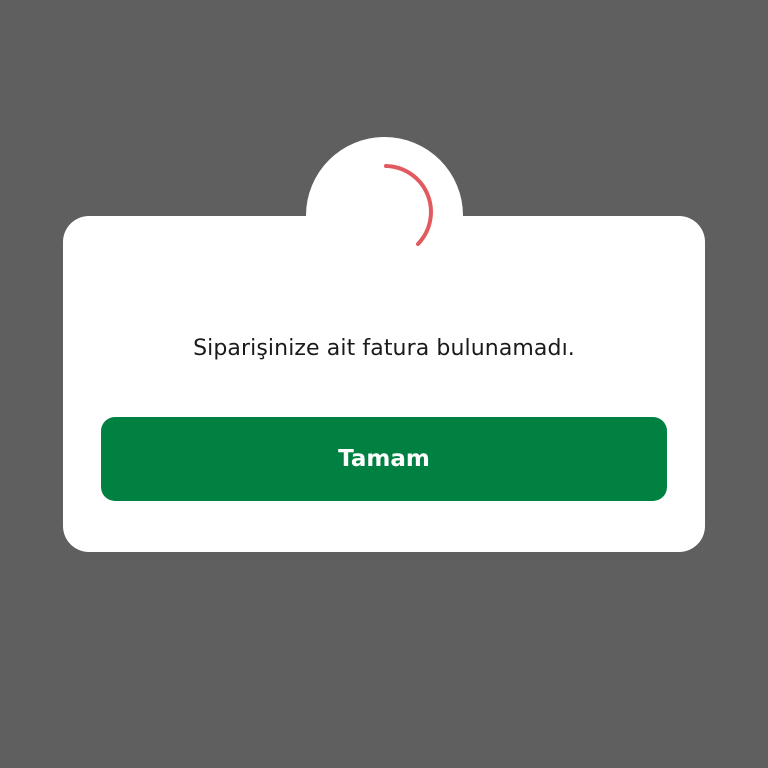 This screenshot has height=768, width=768. I want to click on dialog-message: Siparişinize ait fatura bulunamadı., so click(384, 348).